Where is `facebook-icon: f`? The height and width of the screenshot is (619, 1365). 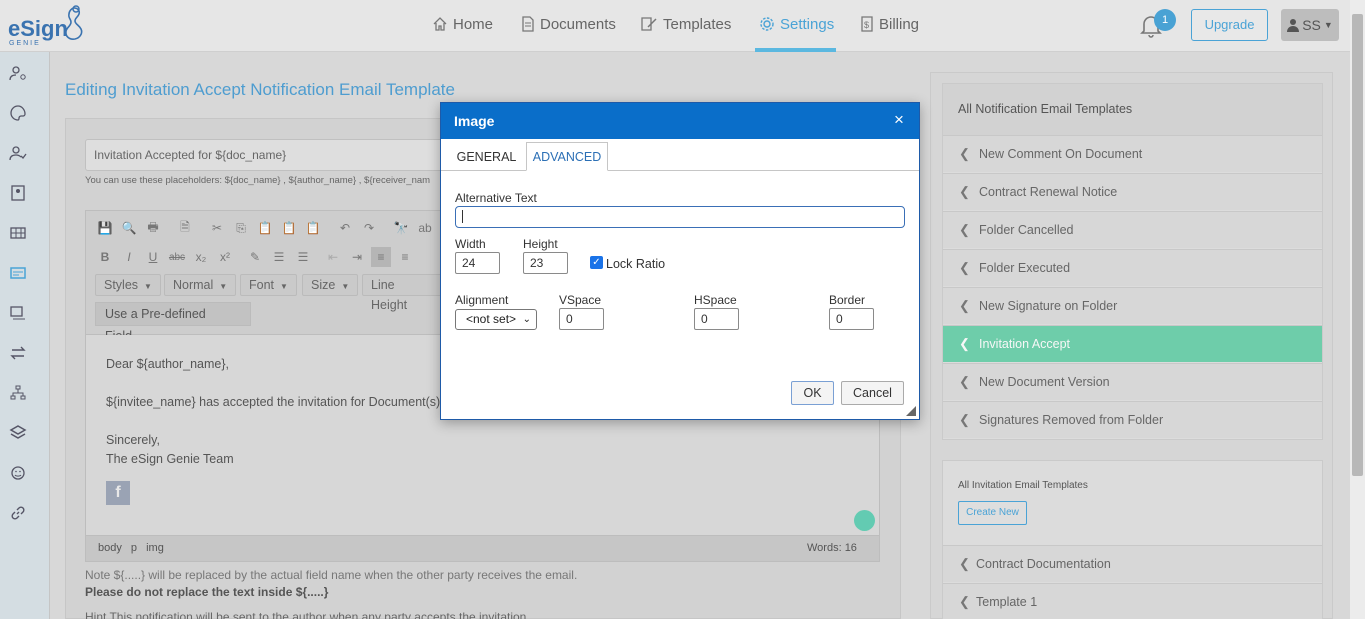
facebook-icon: f is located at coordinates (118, 493).